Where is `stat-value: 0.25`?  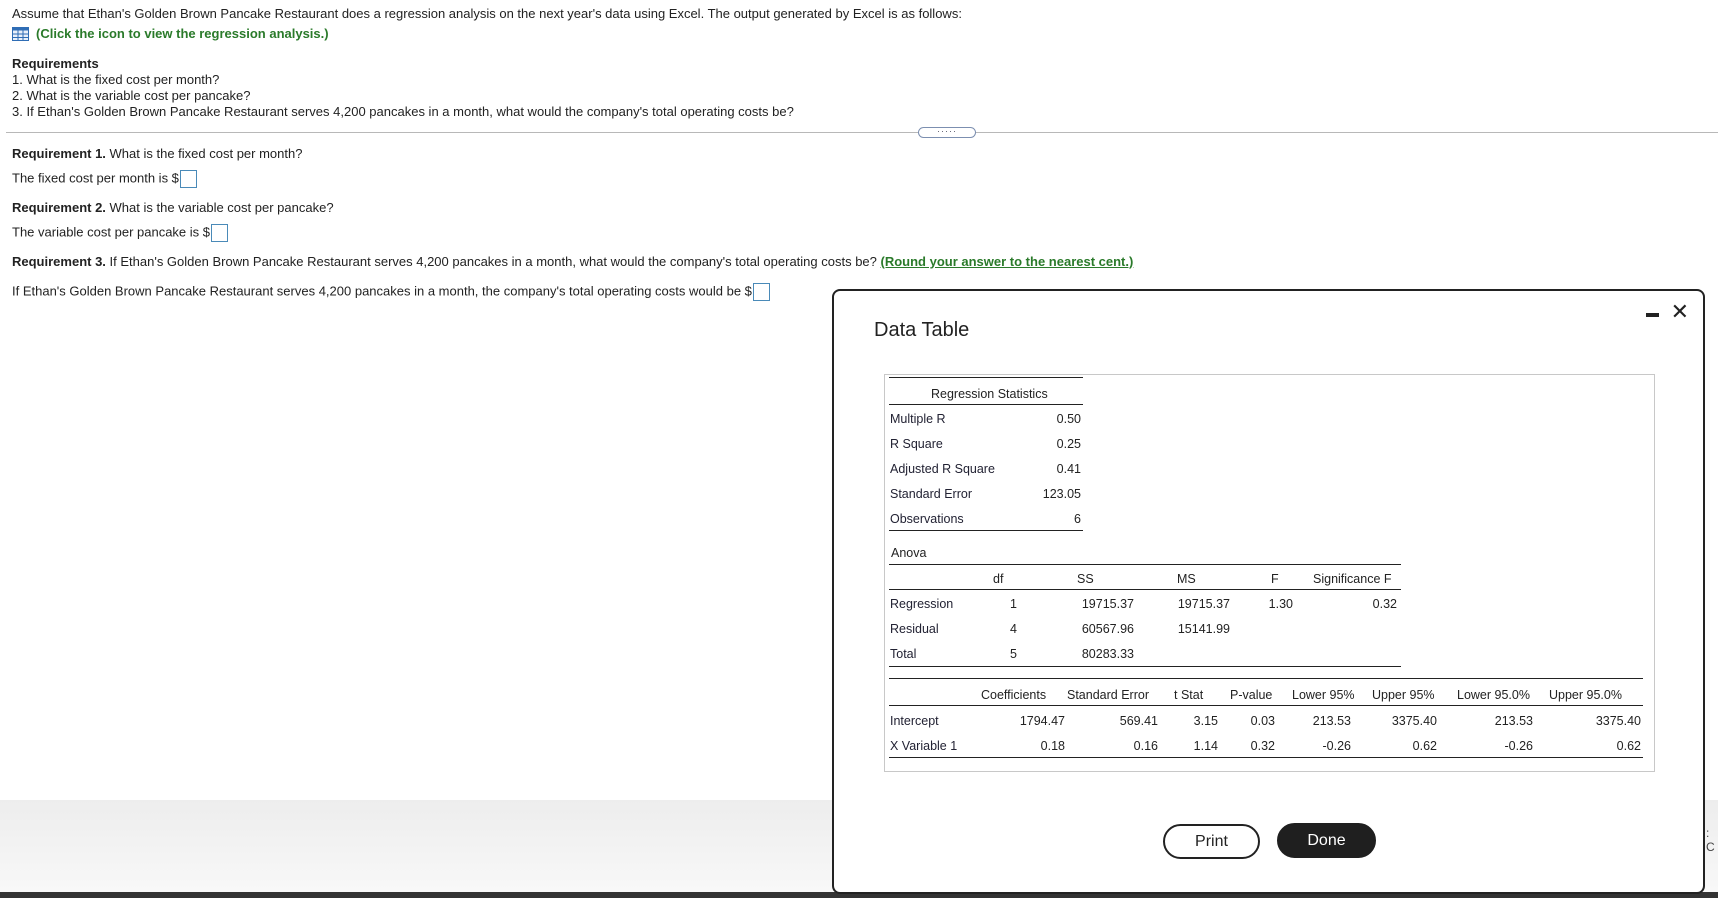
stat-value: 0.25 is located at coordinates (1068, 444).